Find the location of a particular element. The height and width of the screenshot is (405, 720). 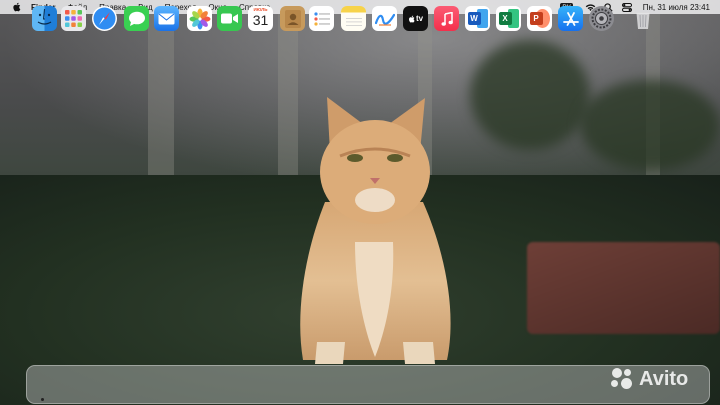

music-icon is located at coordinates (447, 18).